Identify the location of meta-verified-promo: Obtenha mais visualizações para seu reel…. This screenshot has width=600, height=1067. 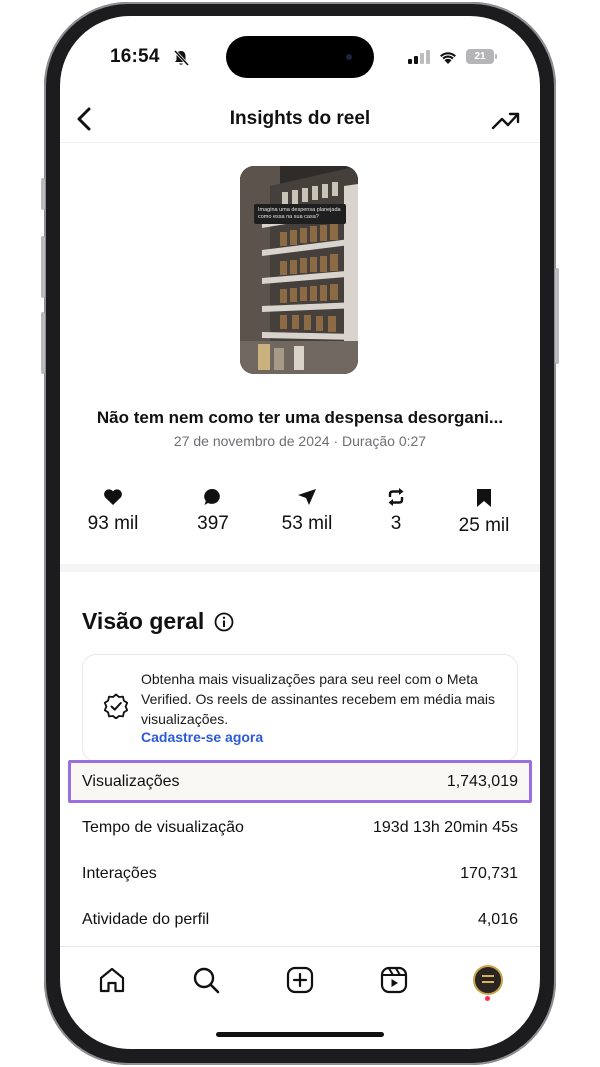
(300, 708).